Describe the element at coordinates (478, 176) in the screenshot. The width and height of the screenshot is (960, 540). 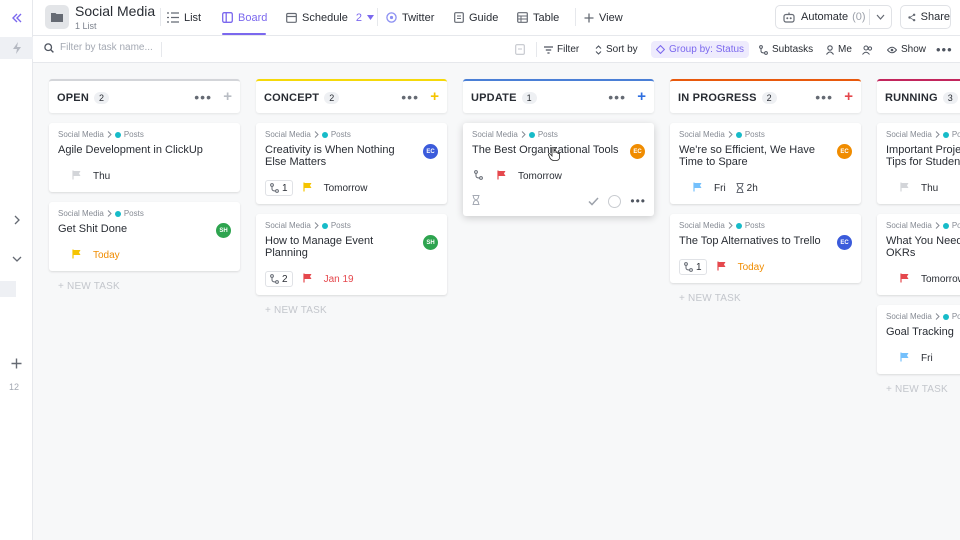
I see `subtask-icon` at that location.